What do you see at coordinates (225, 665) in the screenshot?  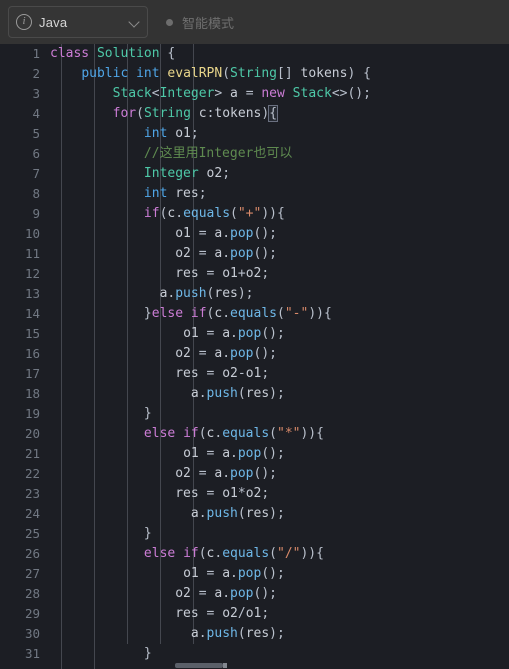 I see `horizontal-scrollbar-thumb-end` at bounding box center [225, 665].